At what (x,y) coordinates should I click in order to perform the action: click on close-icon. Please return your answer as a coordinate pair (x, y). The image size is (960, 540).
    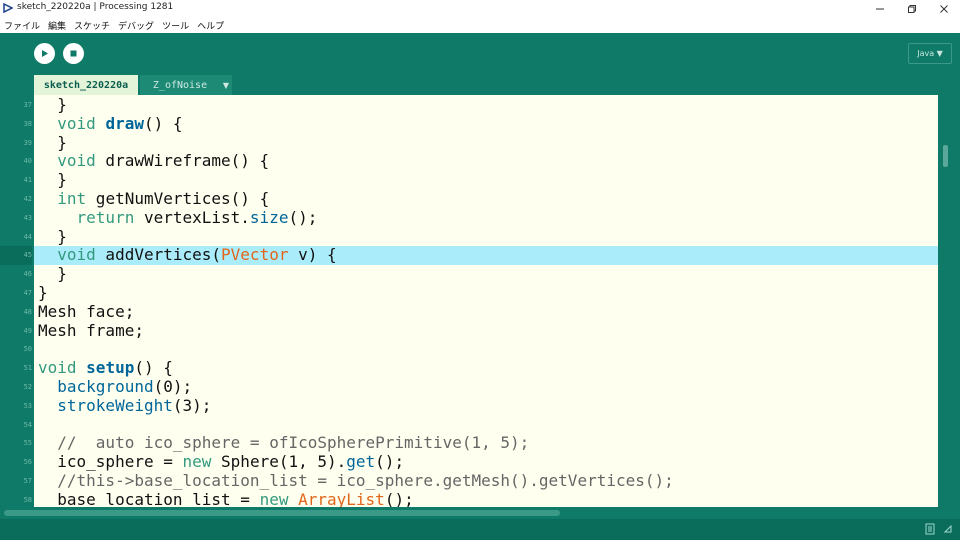
    Looking at the image, I should click on (944, 8).